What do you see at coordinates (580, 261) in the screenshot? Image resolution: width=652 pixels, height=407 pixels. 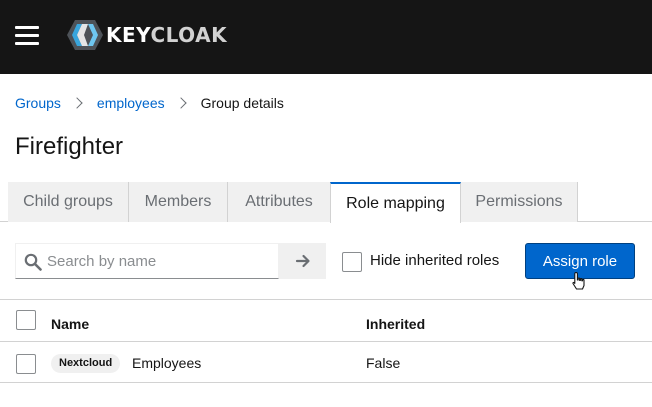 I see `assign-role-button: Assign role` at bounding box center [580, 261].